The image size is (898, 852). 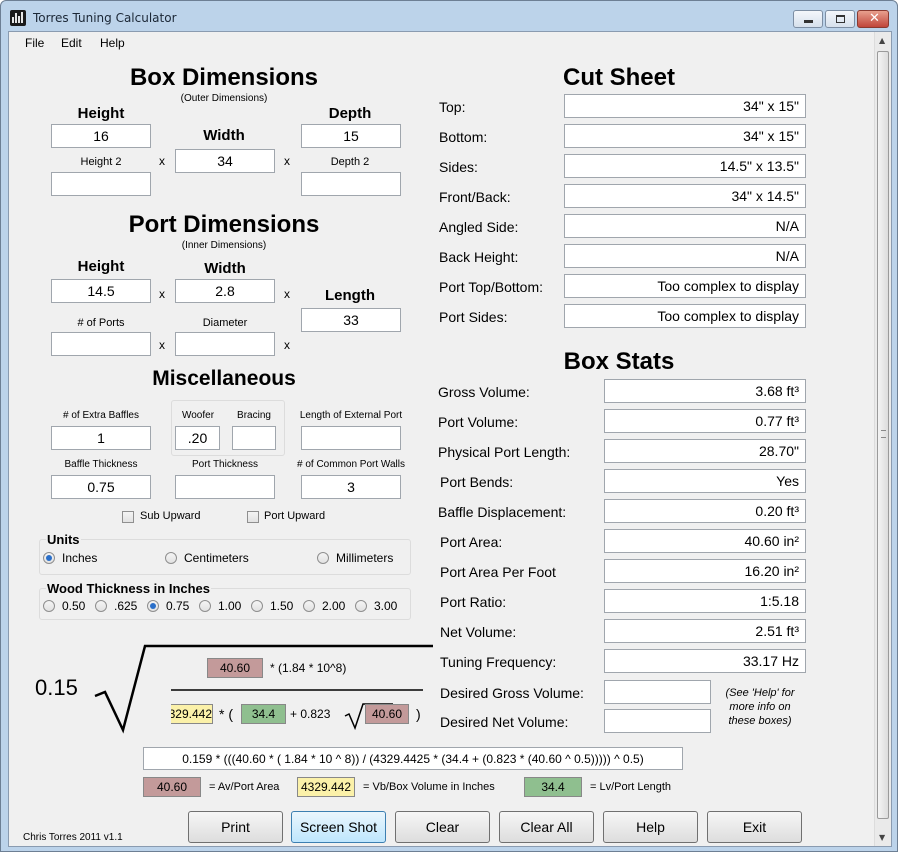 I want to click on clear-all-button: Clear All, so click(x=546, y=827).